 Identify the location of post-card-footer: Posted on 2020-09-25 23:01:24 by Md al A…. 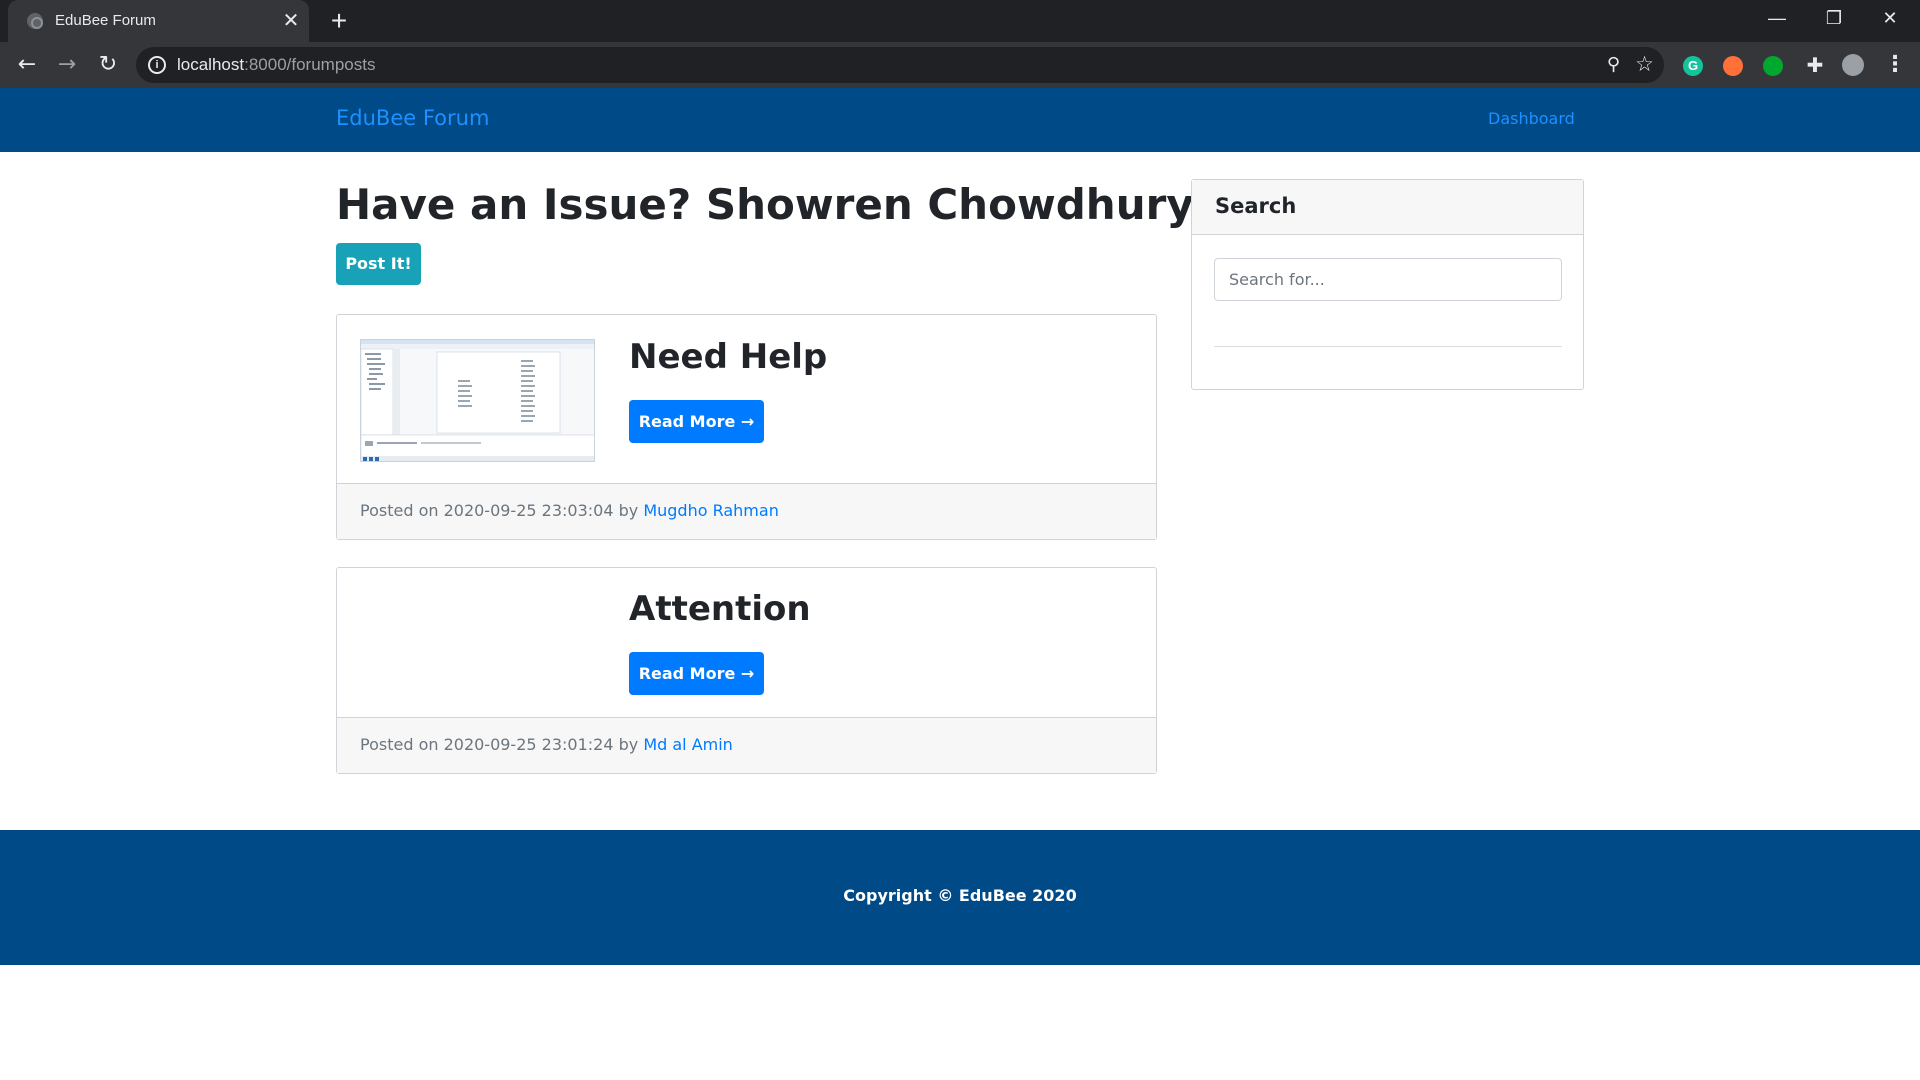
(746, 745).